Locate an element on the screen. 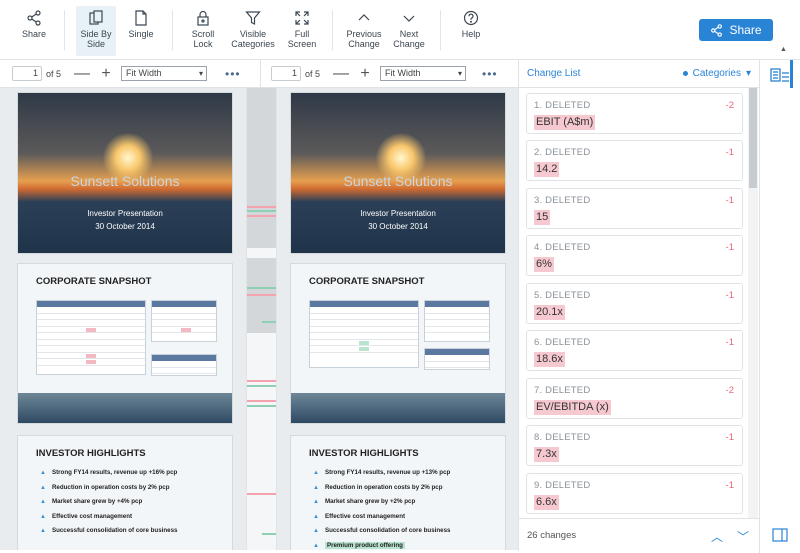 The height and width of the screenshot is (553, 800). change-list-scrollbar is located at coordinates (753, 303).